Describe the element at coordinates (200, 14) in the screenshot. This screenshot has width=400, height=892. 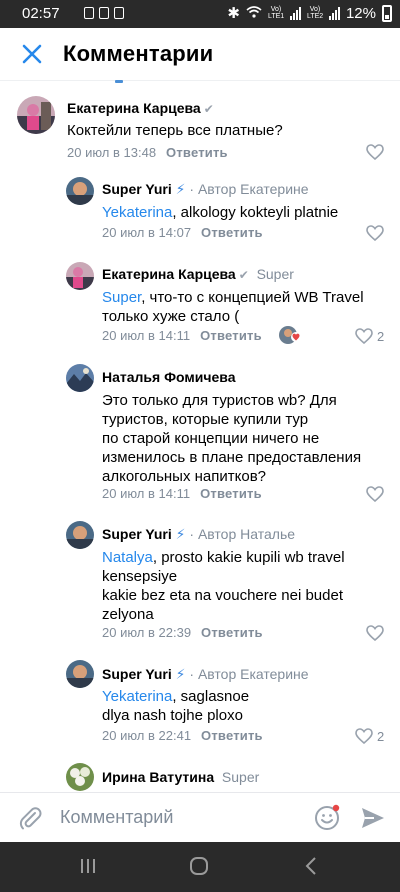
I see `status-bar: 02:57 ✱ Vo) LTE1 Vo) LTE2 12%` at that location.